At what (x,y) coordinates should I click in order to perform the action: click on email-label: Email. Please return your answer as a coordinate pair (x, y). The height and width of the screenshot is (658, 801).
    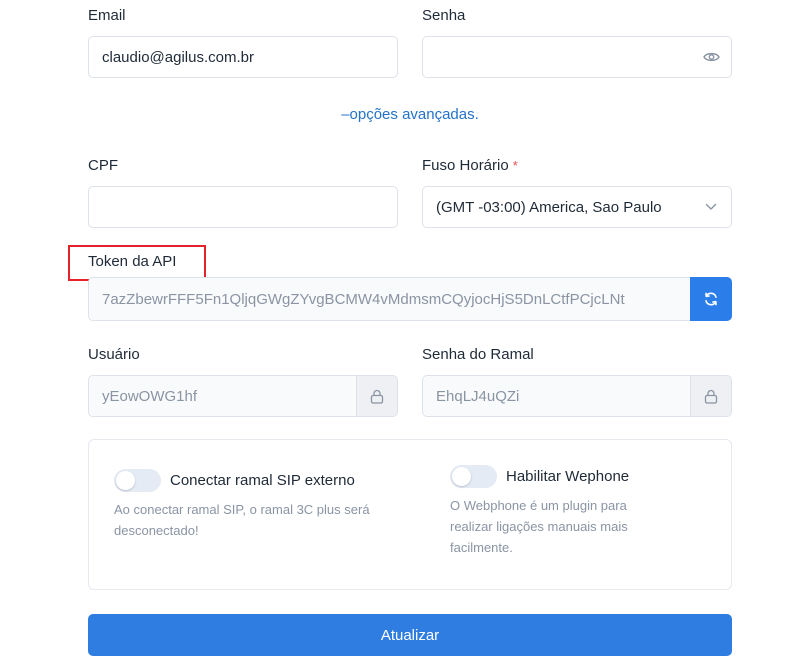
    Looking at the image, I should click on (107, 15).